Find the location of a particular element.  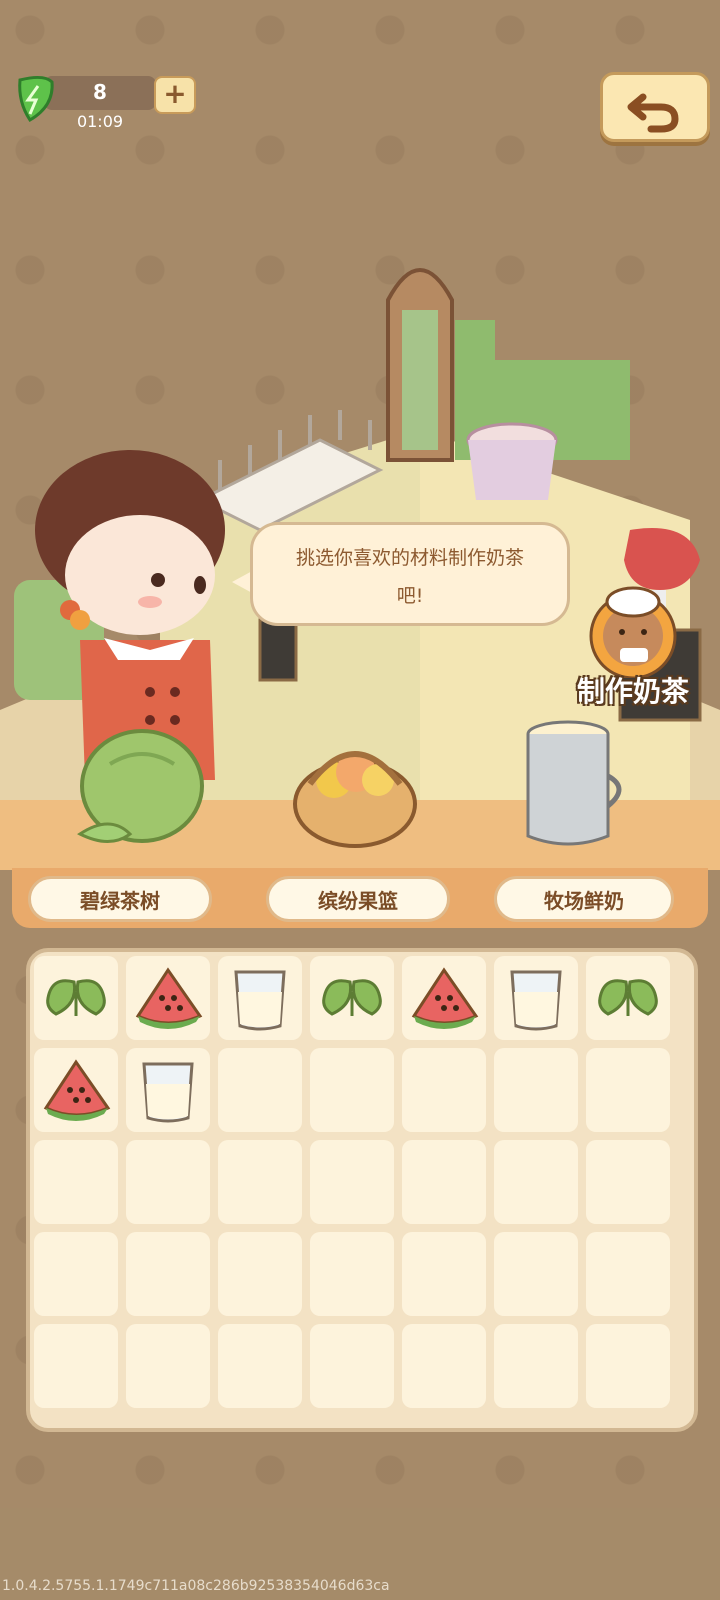

energy-count: 8 is located at coordinates (100, 92).